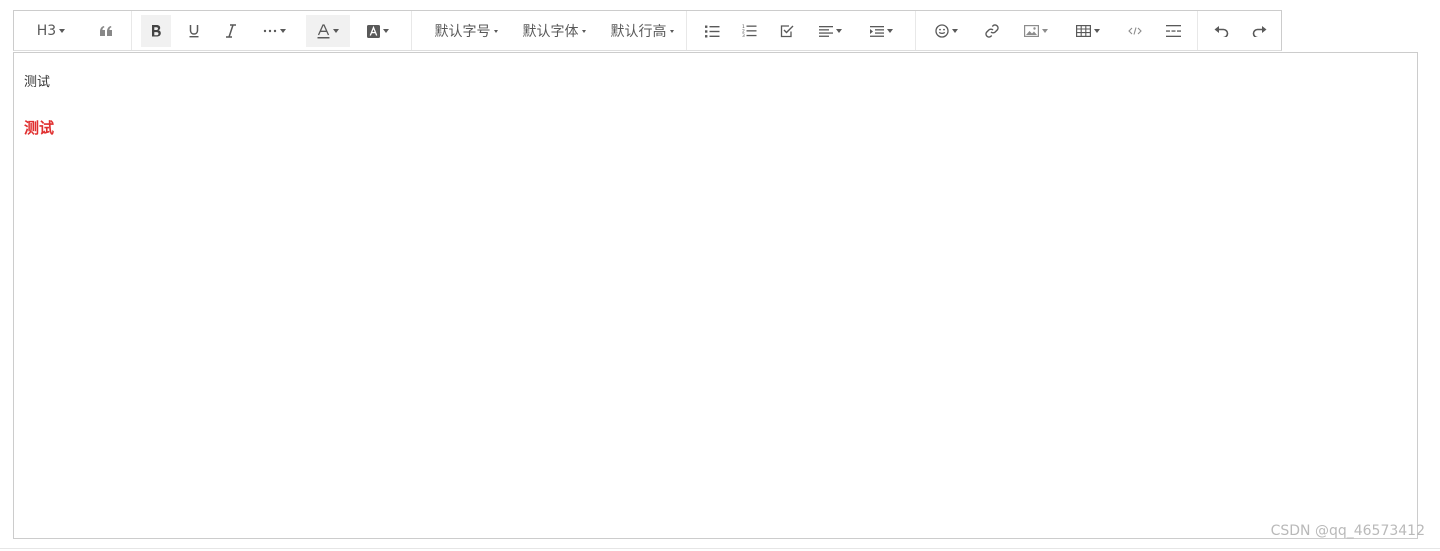 The width and height of the screenshot is (1440, 551). What do you see at coordinates (550, 32) in the screenshot?
I see `font-family-select-label: 默认字体` at bounding box center [550, 32].